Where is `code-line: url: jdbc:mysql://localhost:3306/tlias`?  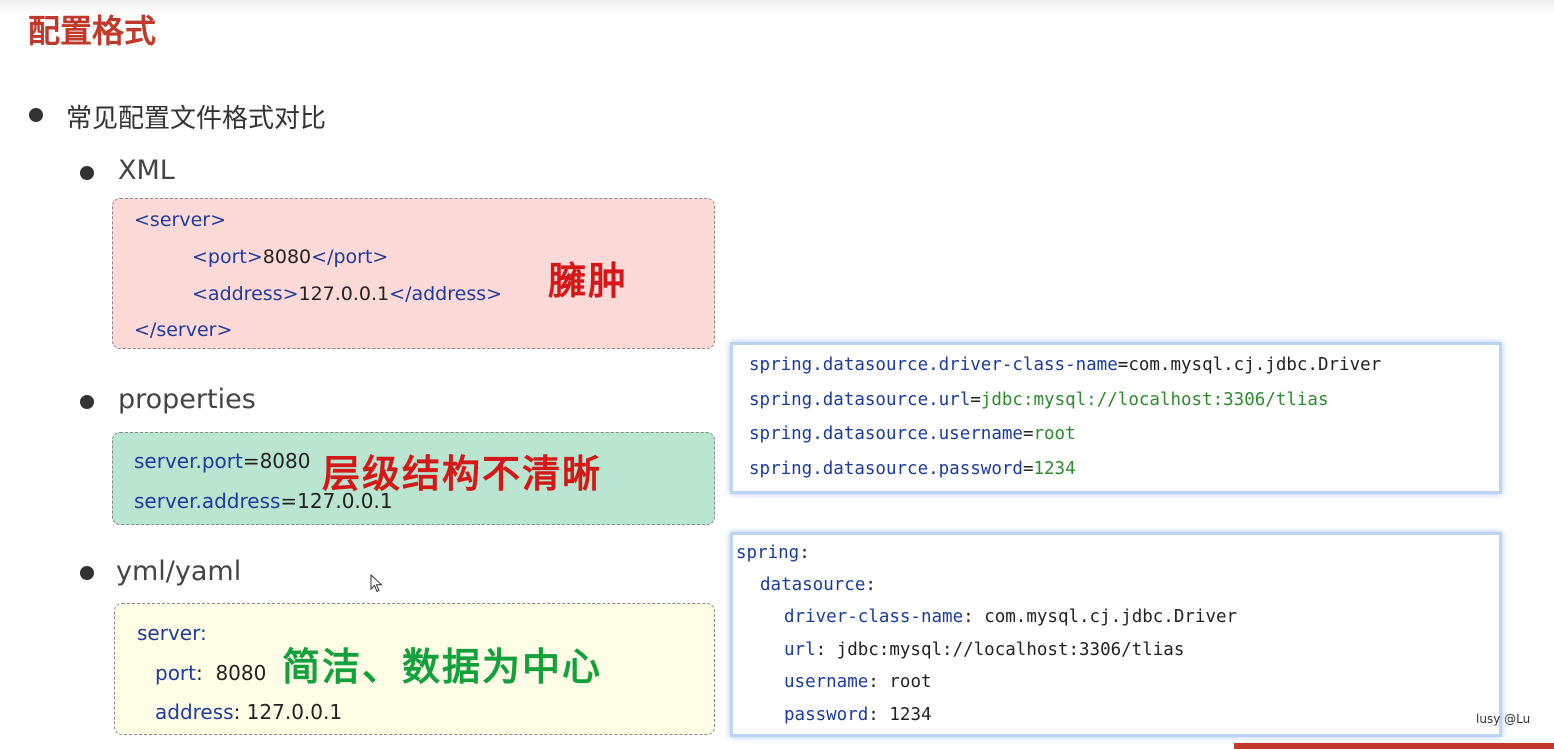
code-line: url: jdbc:mysql://localhost:3306/tlias is located at coordinates (984, 650).